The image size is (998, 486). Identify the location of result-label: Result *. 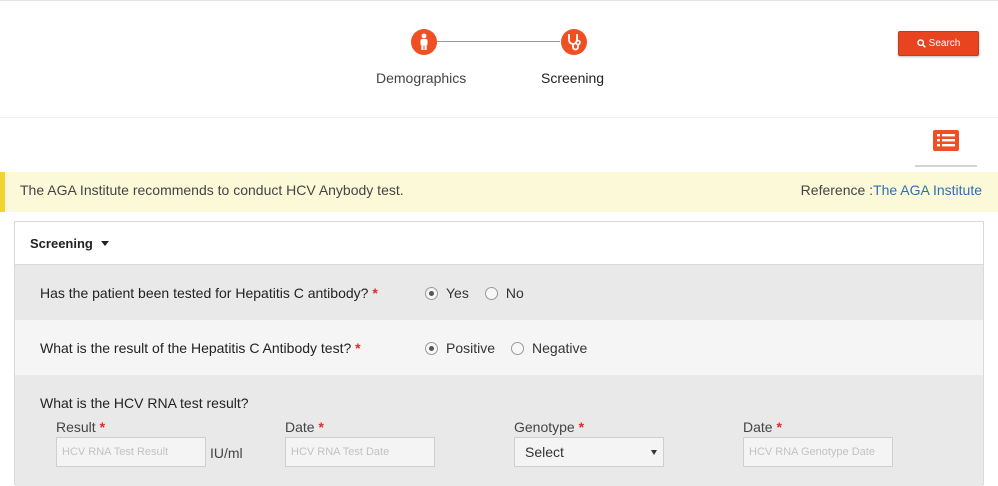
(81, 427).